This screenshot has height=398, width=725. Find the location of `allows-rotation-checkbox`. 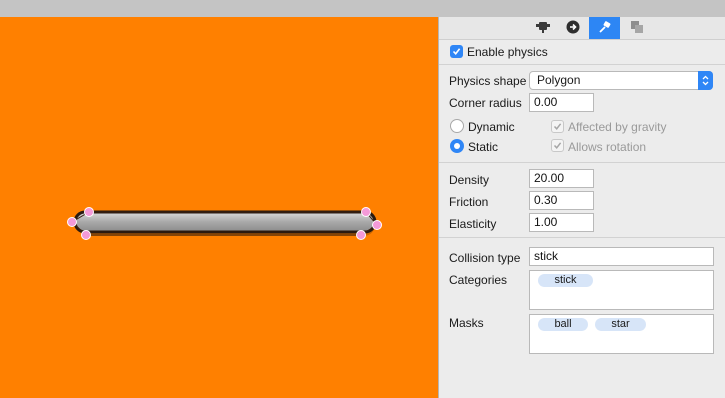

allows-rotation-checkbox is located at coordinates (557, 145).